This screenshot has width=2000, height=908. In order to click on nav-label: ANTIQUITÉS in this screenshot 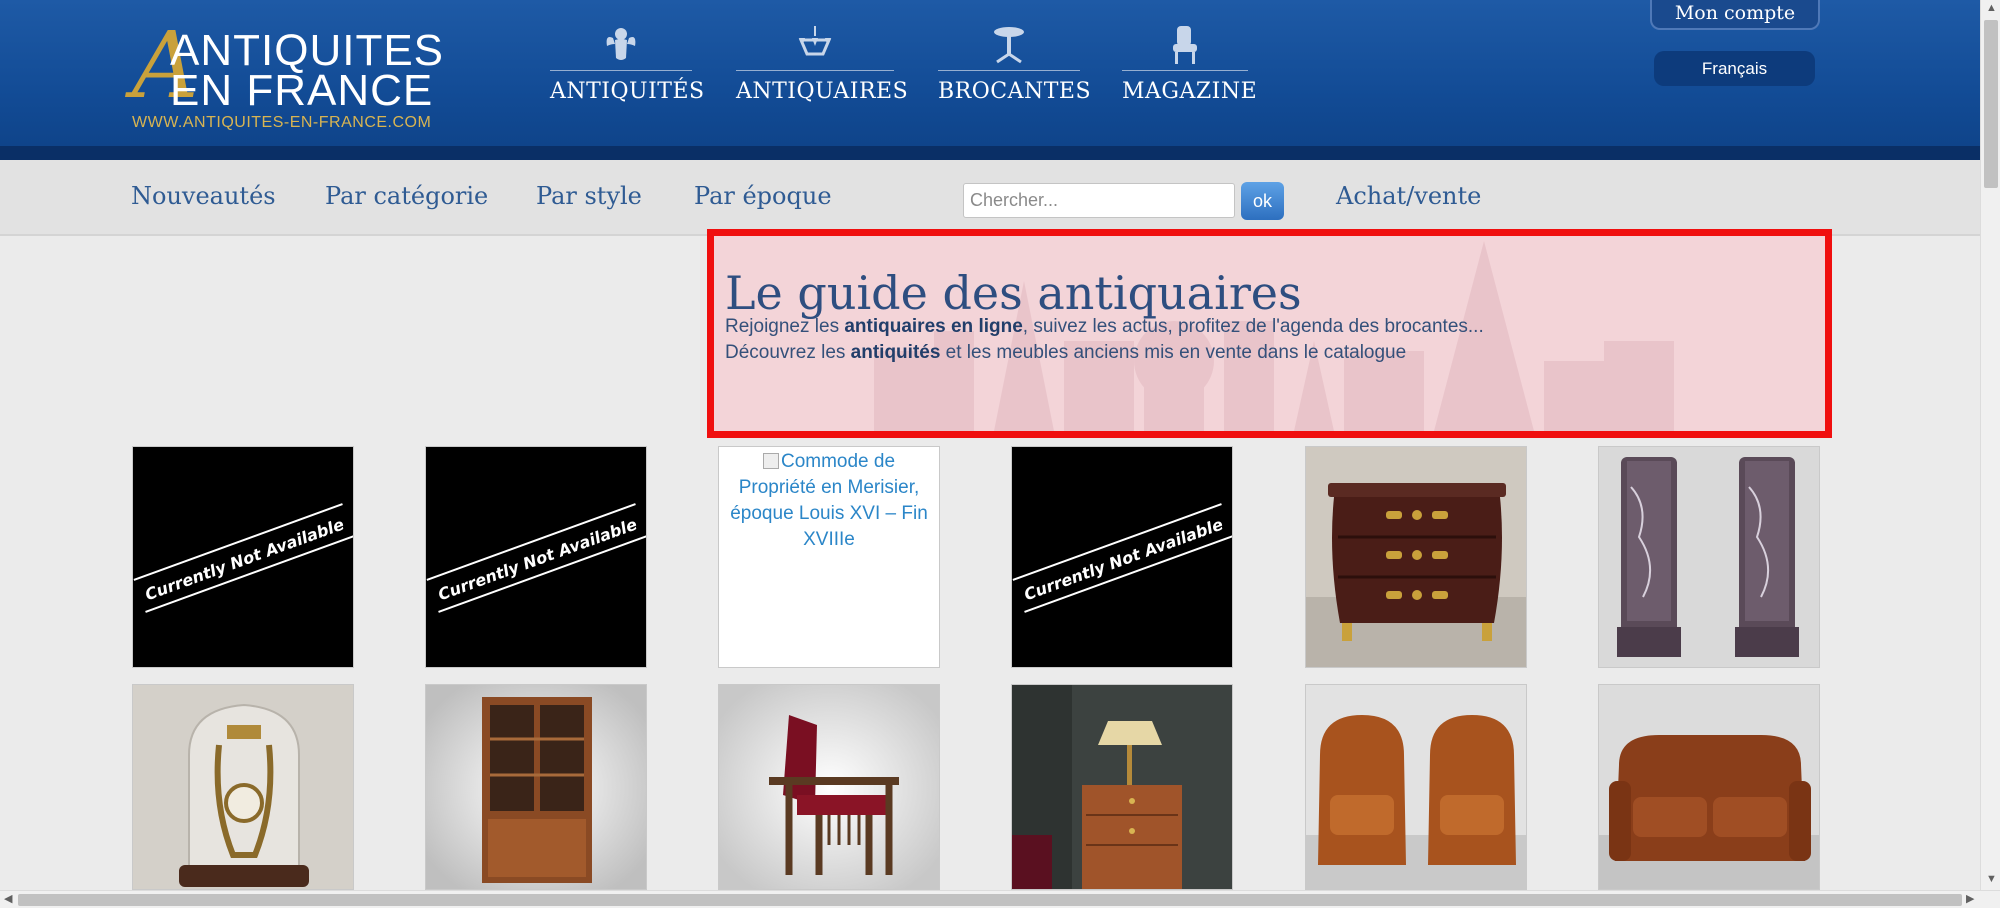, I will do `click(627, 91)`.